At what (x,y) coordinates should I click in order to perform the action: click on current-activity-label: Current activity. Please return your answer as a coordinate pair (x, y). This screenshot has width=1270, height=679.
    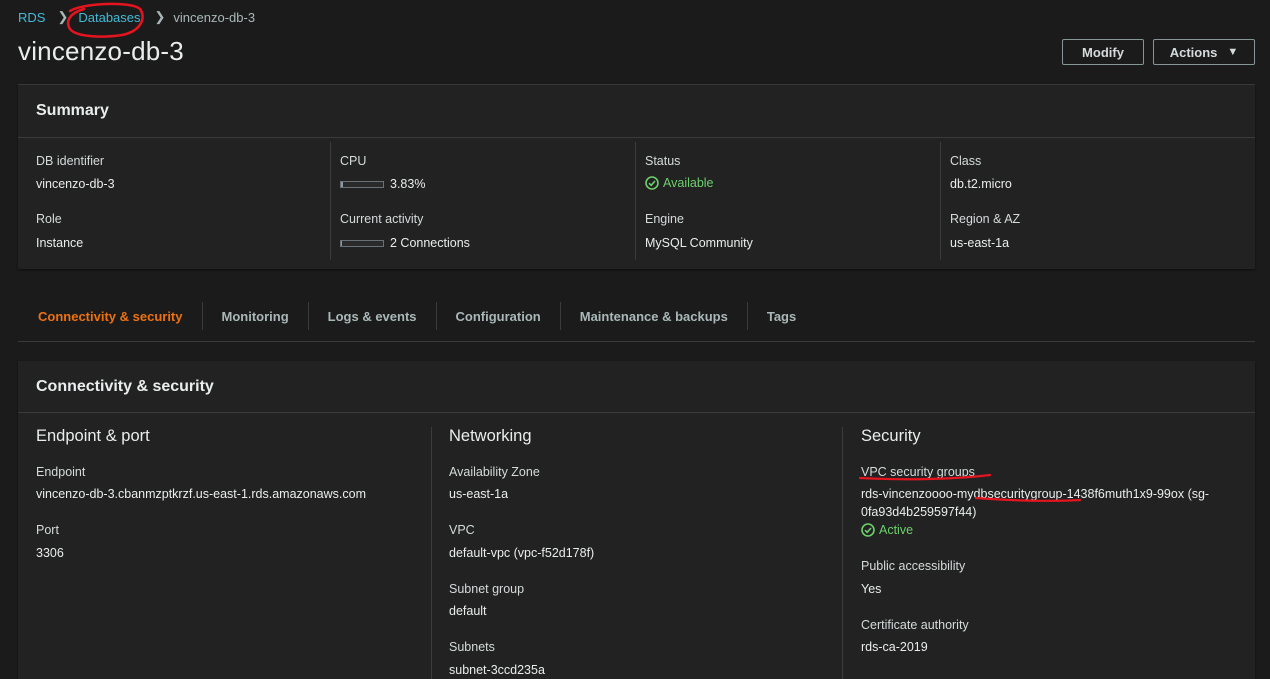
    Looking at the image, I should click on (382, 219).